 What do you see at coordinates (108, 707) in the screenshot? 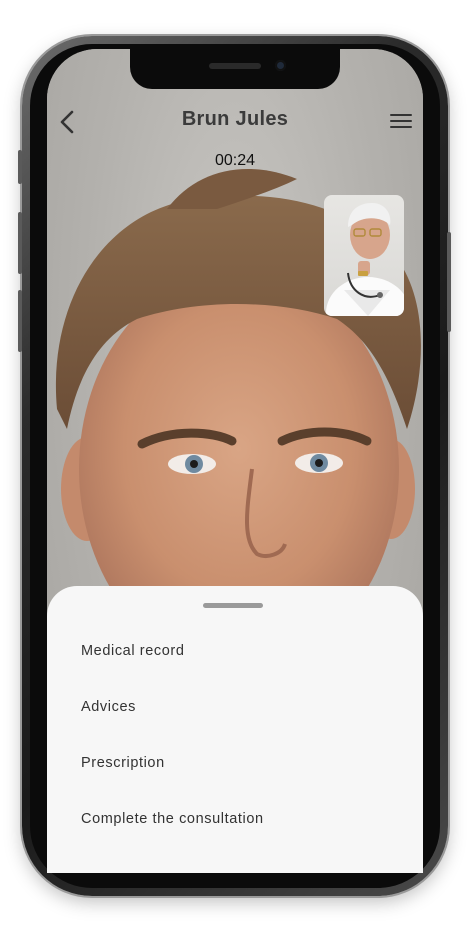
I see `advices-option: Advices` at bounding box center [108, 707].